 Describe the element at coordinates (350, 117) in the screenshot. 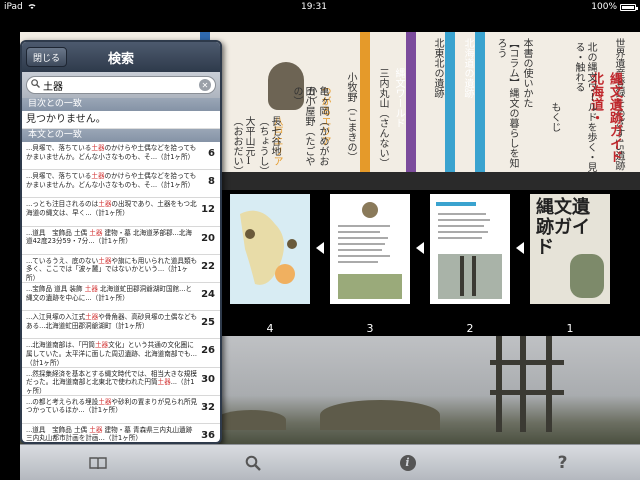

I see `toc-text: 小牧野（こまきの）` at that location.